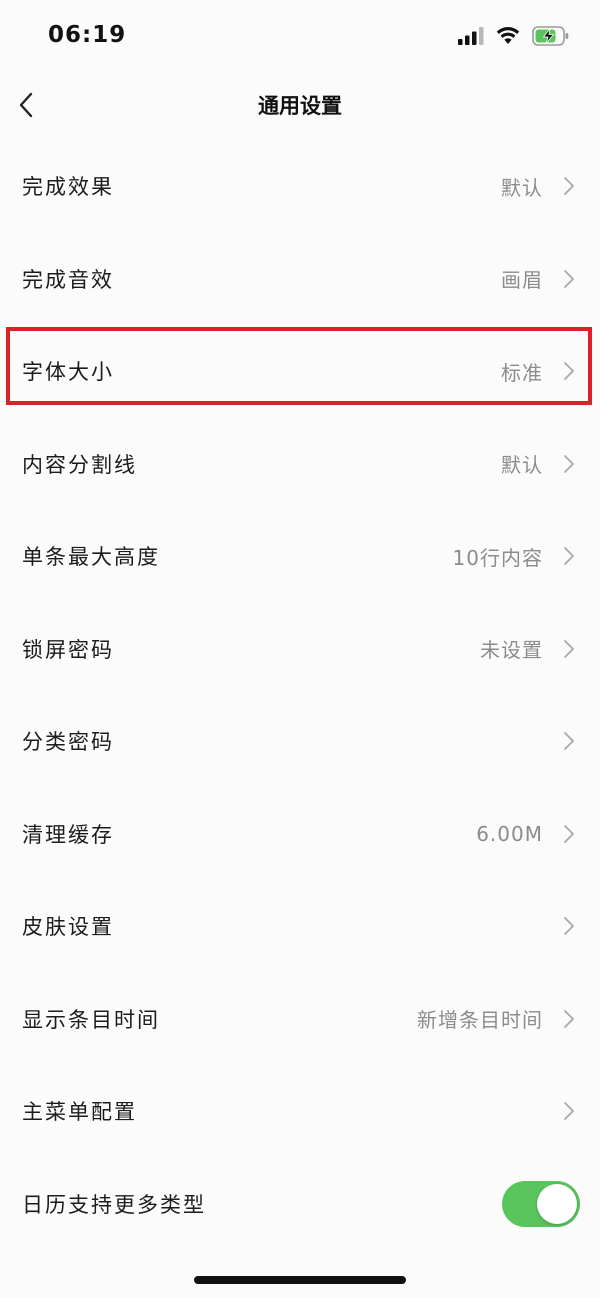 Image resolution: width=600 pixels, height=1298 pixels. What do you see at coordinates (68, 649) in the screenshot?
I see `setting-label: 锁屏密码` at bounding box center [68, 649].